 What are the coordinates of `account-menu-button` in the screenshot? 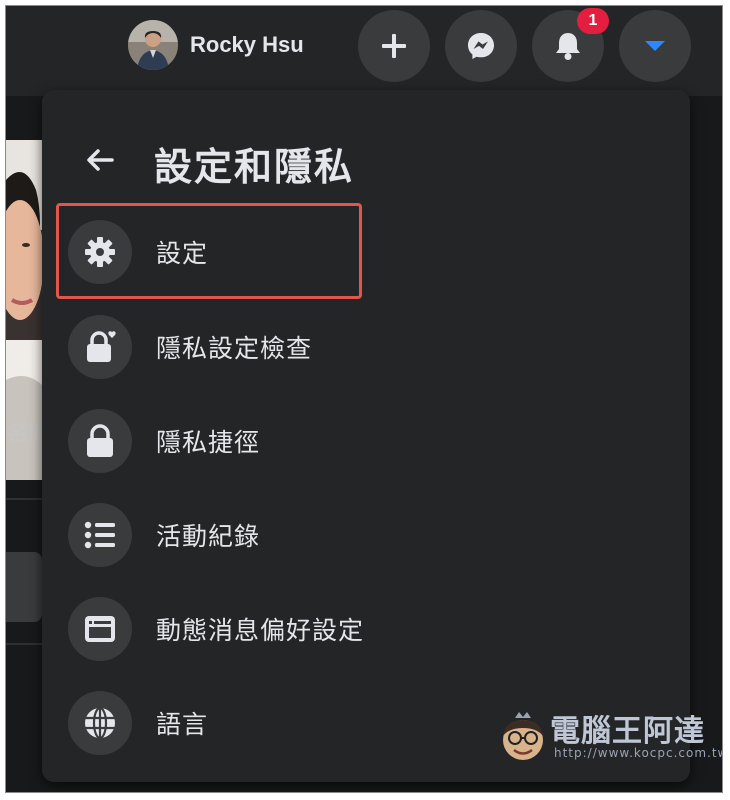 It's located at (655, 46).